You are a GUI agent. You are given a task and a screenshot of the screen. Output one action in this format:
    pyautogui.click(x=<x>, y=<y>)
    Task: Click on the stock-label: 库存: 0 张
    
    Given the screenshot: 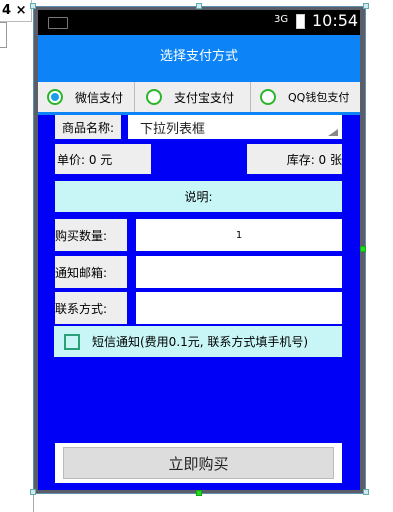 What is the action you would take?
    pyautogui.click(x=294, y=159)
    